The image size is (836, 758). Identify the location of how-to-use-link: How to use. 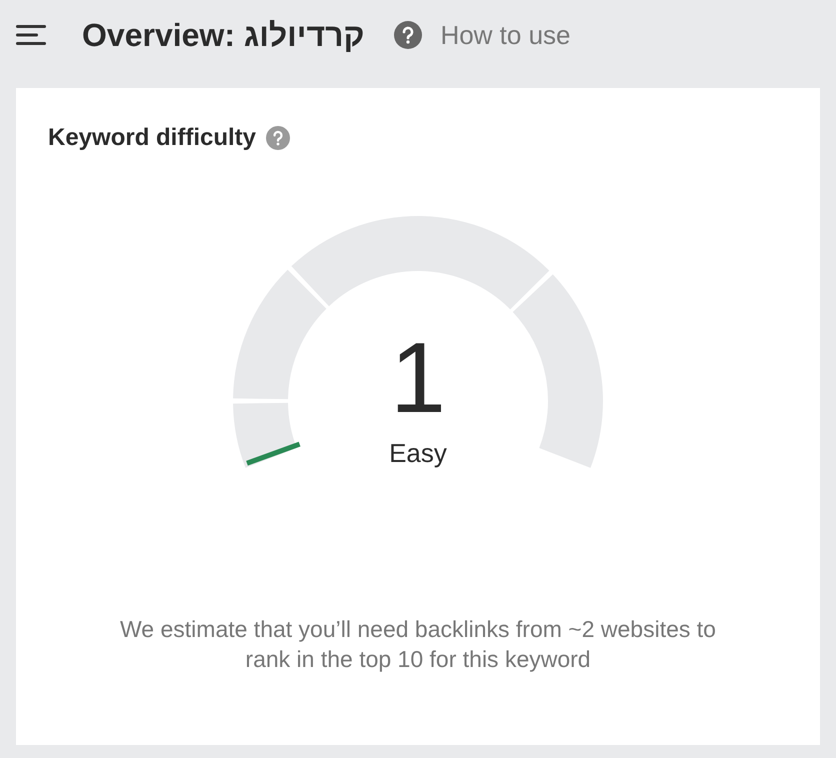
(505, 35).